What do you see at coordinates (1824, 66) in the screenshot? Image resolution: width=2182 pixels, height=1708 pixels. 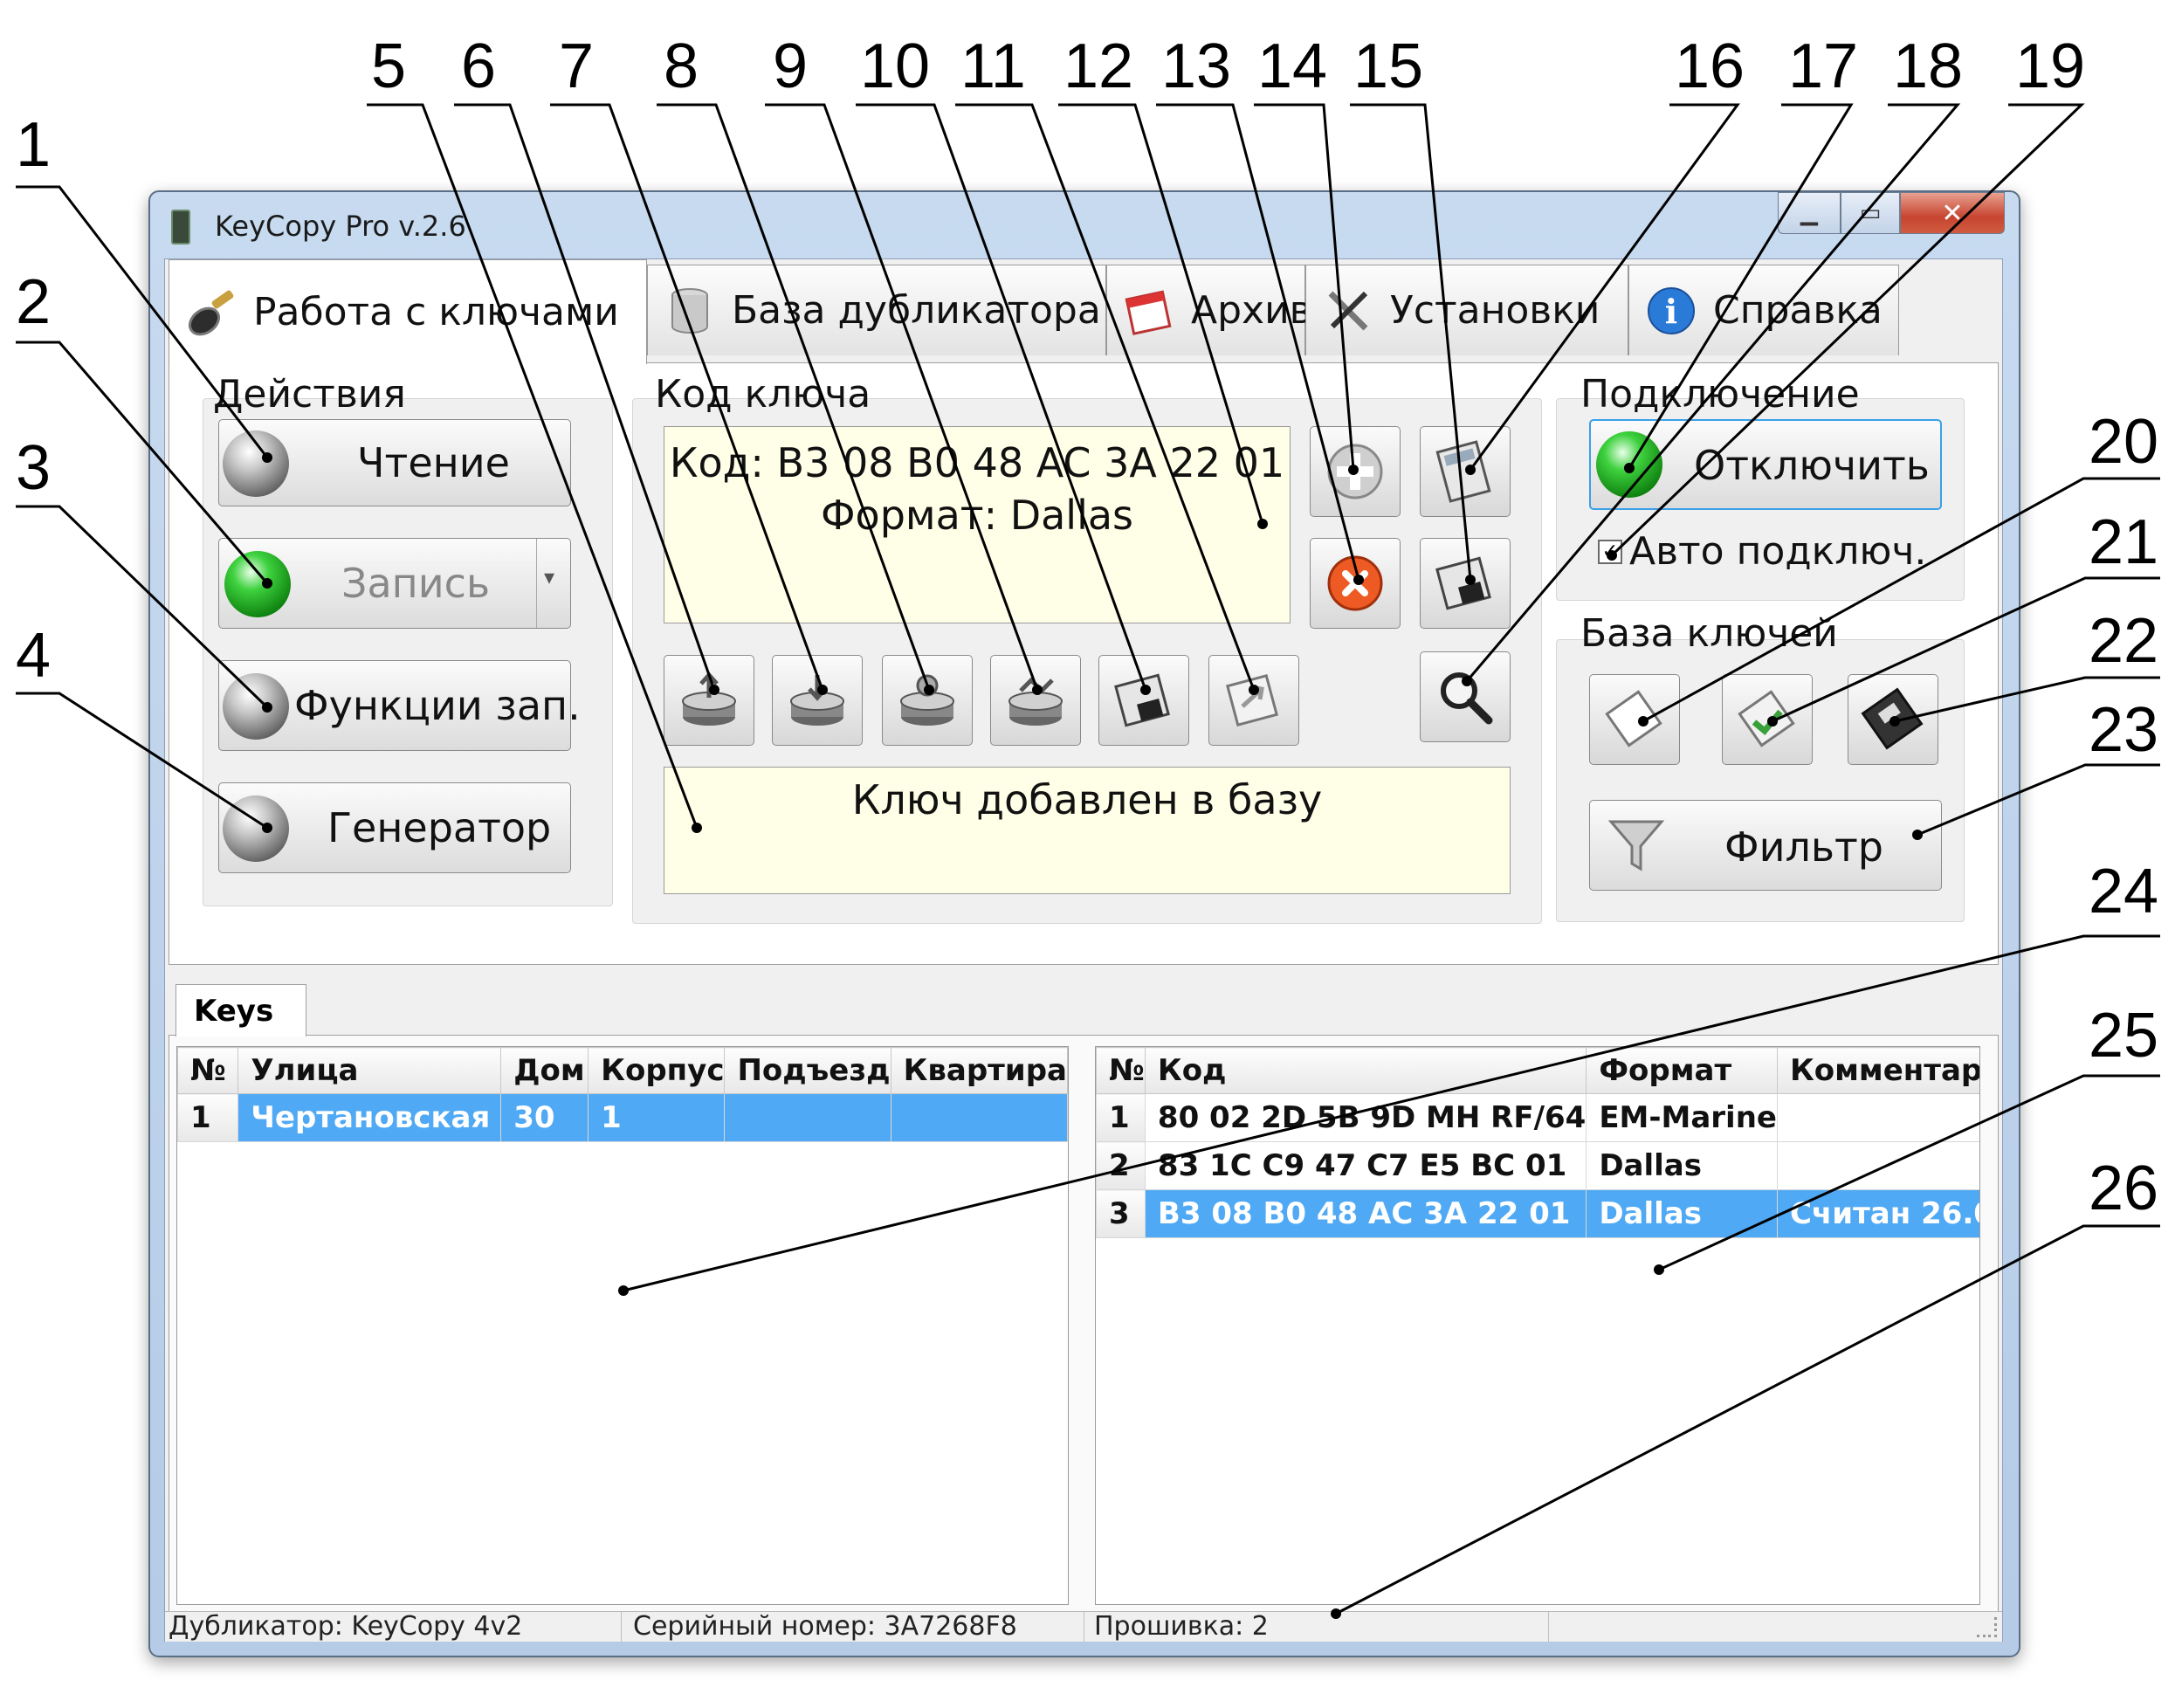 I see `callout-17: 17` at bounding box center [1824, 66].